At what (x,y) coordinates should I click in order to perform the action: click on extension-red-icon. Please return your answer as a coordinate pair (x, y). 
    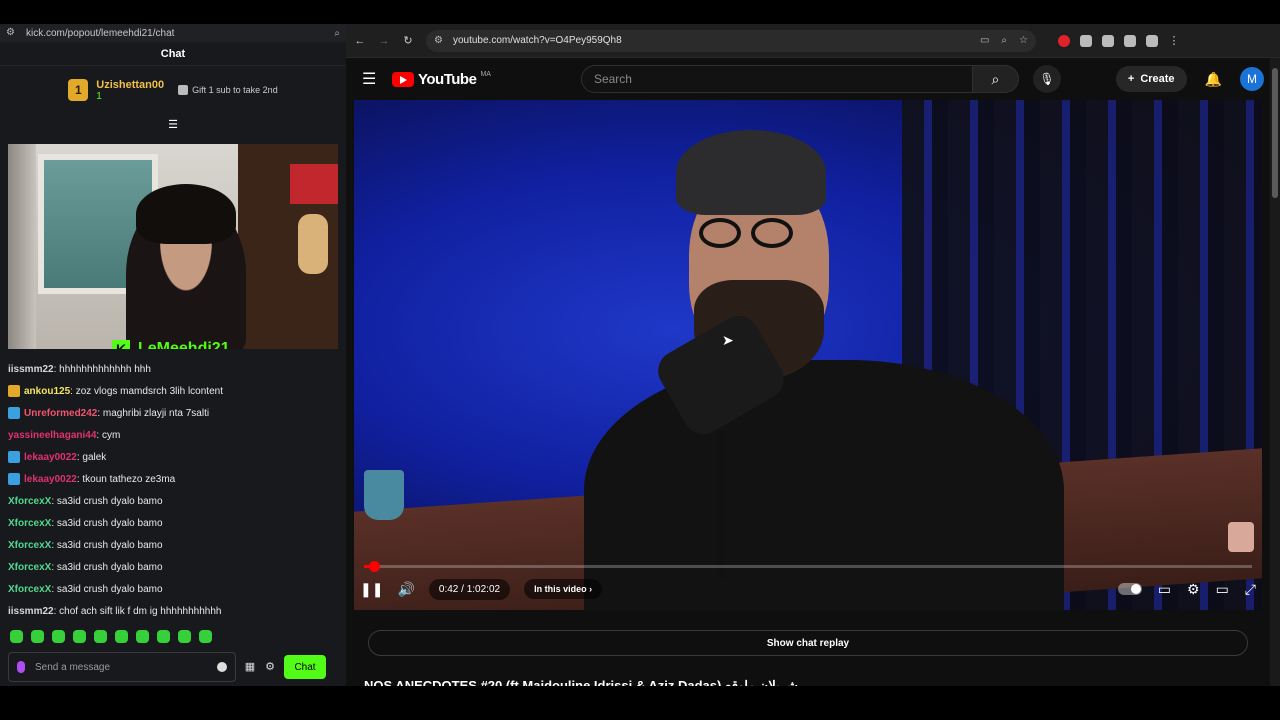
    Looking at the image, I should click on (1064, 40).